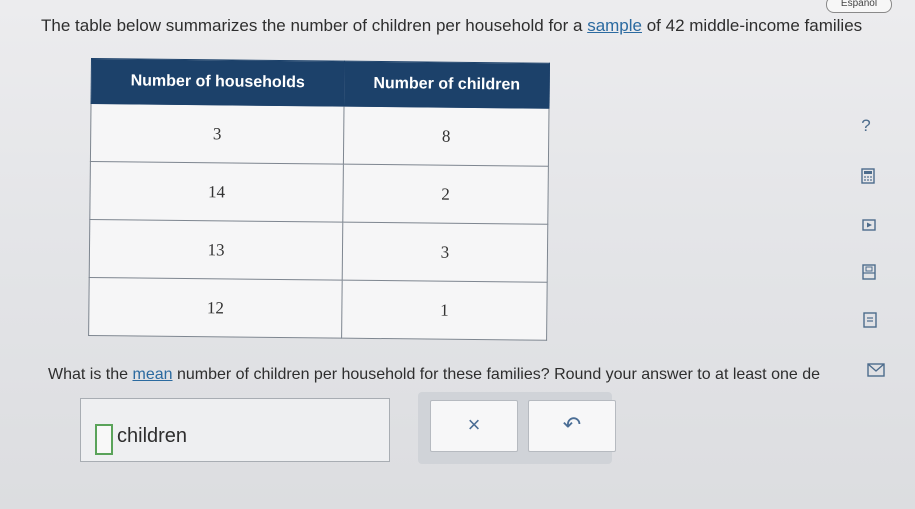 This screenshot has height=509, width=915. I want to click on button-panel: × ↶, so click(517, 428).